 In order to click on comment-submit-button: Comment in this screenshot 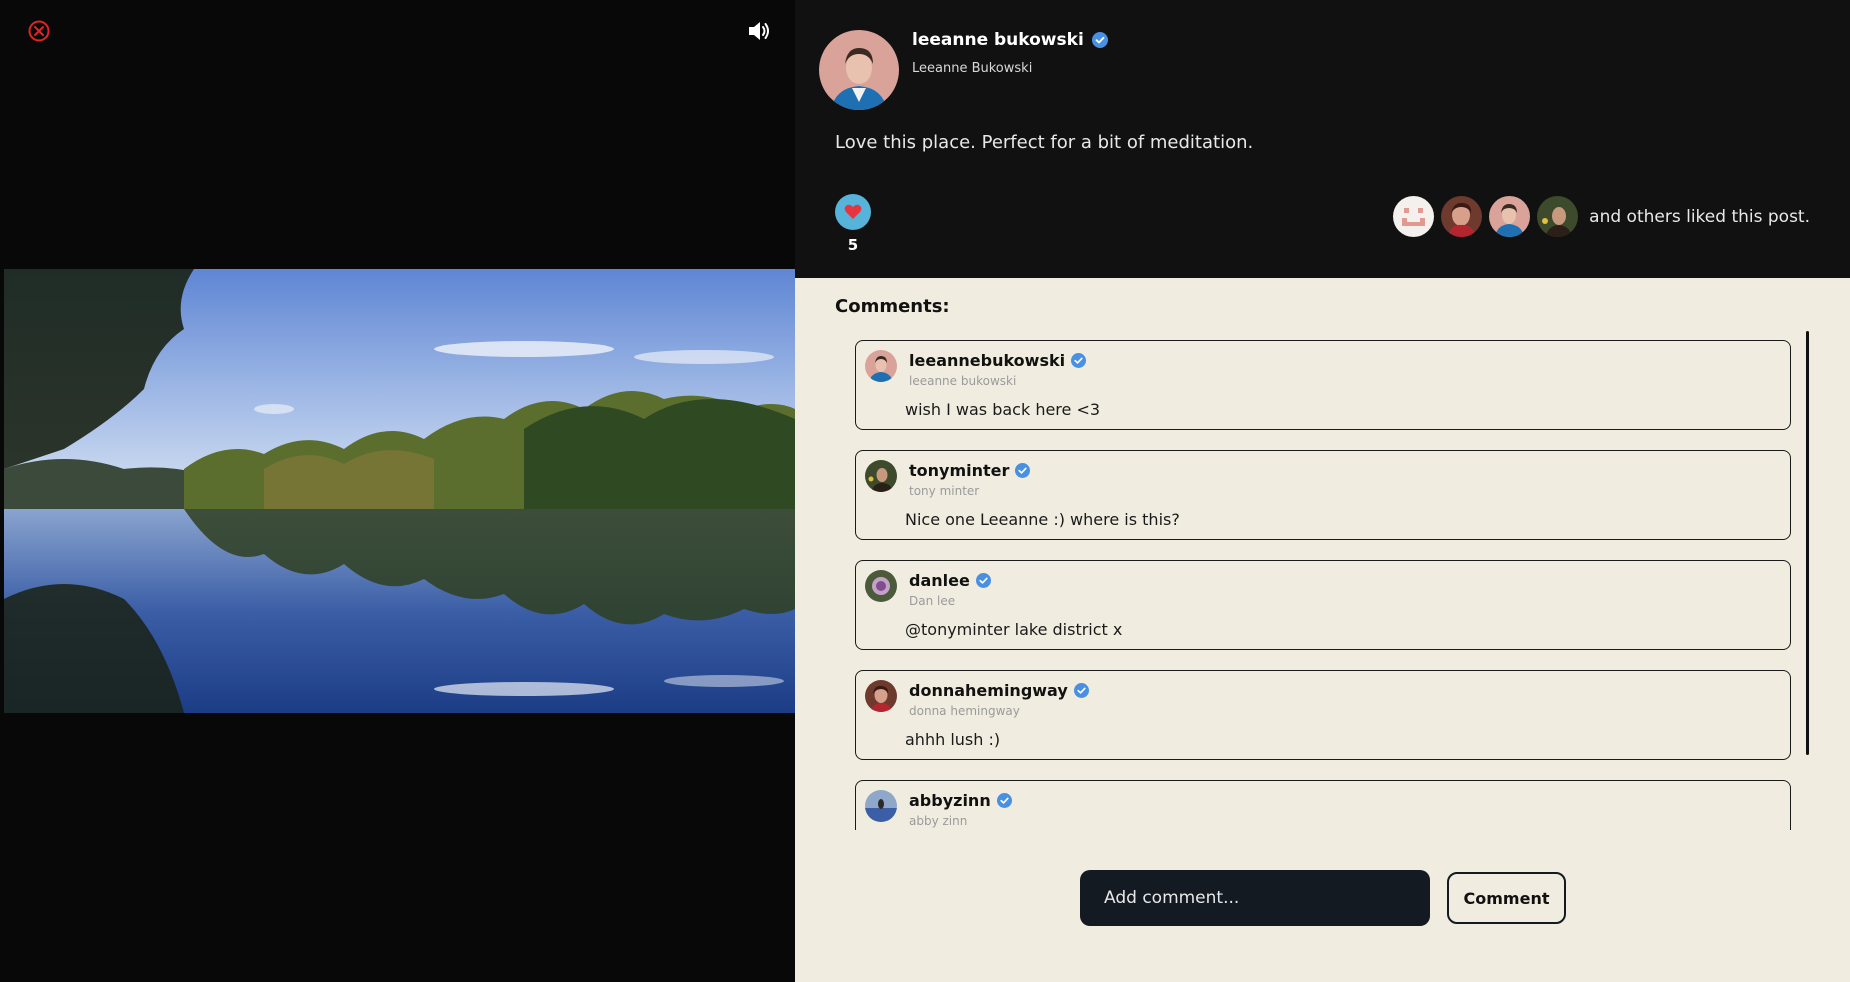, I will do `click(1506, 898)`.